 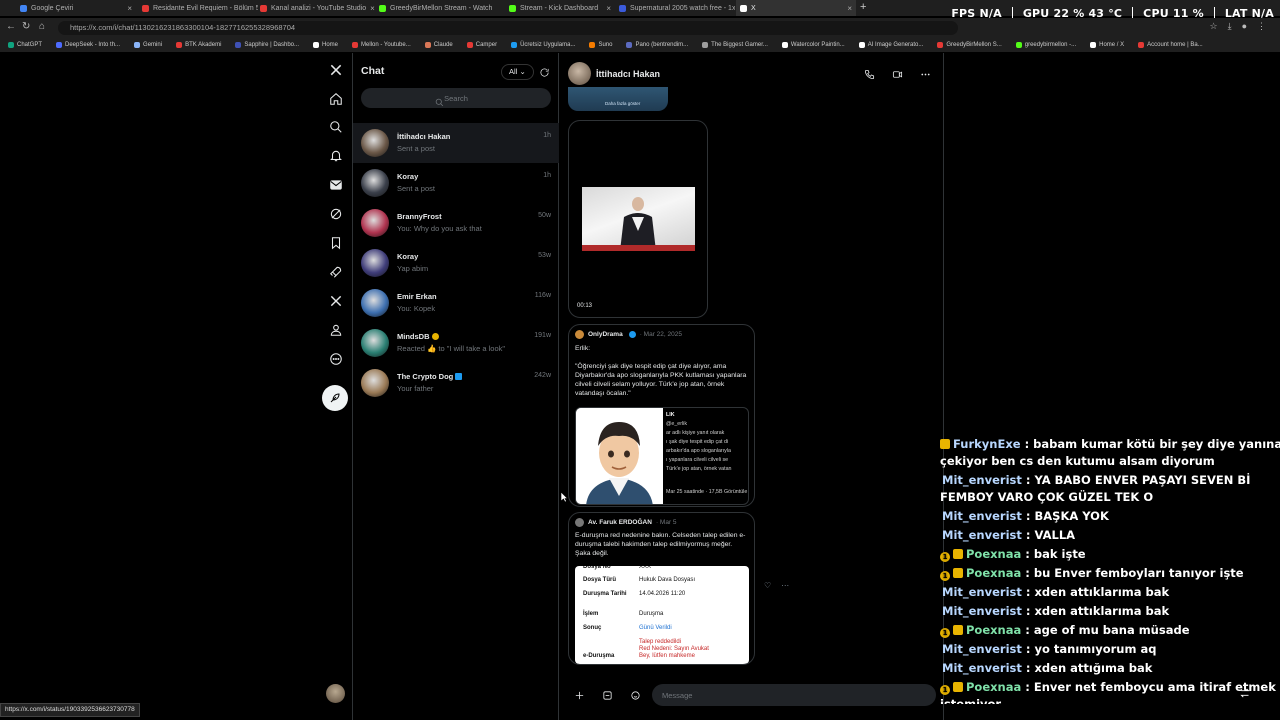 I want to click on browser-tab: GreedyBirMellon Stream - Watch×, so click(x=435, y=8).